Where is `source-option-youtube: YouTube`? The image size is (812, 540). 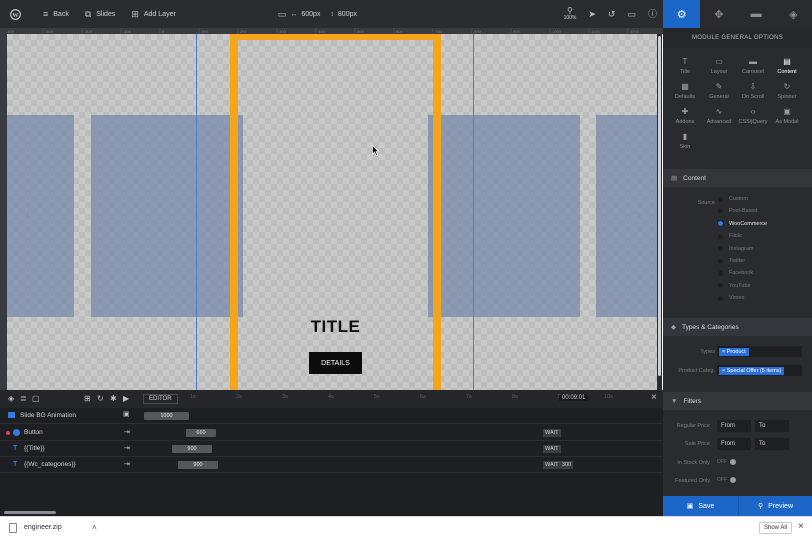
source-option-youtube: YouTube is located at coordinates (734, 286).